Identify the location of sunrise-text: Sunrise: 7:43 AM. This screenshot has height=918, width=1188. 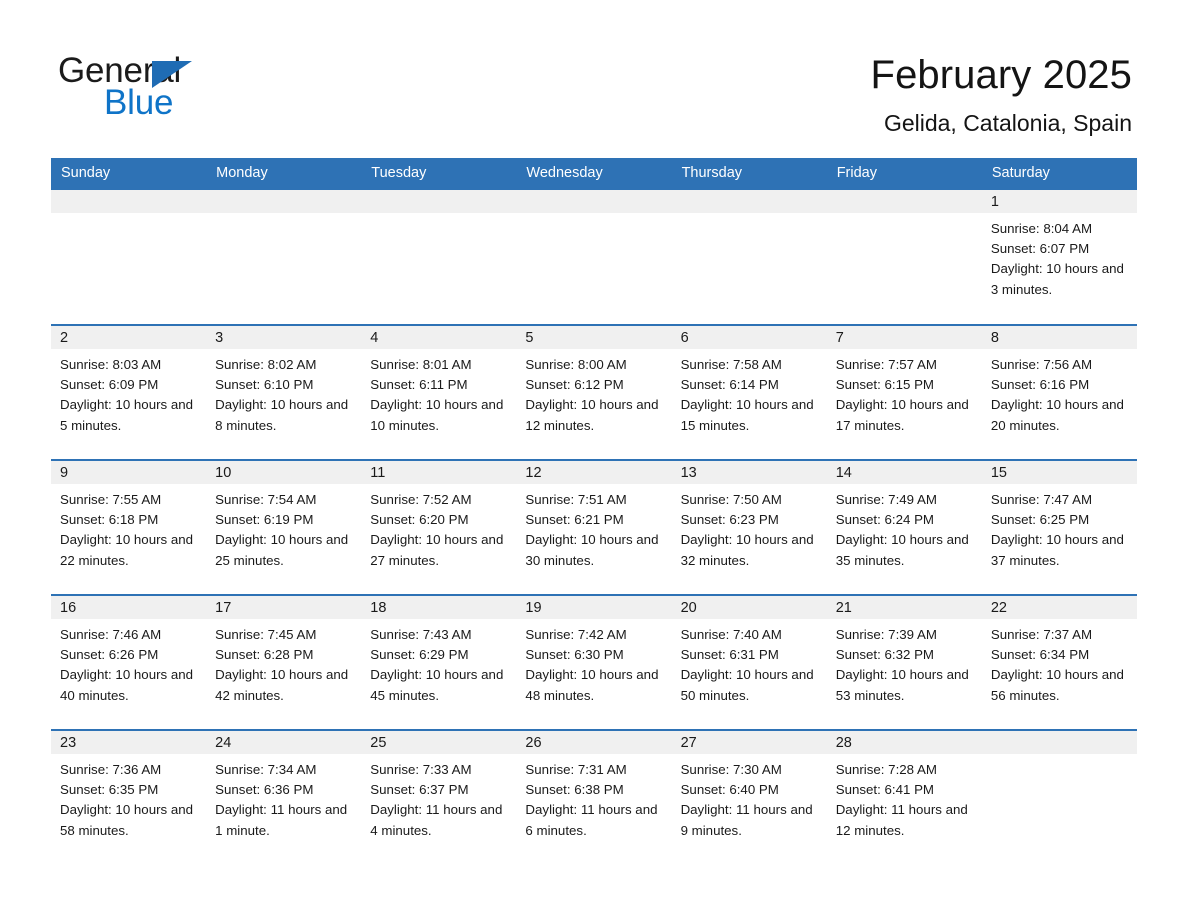
(421, 634).